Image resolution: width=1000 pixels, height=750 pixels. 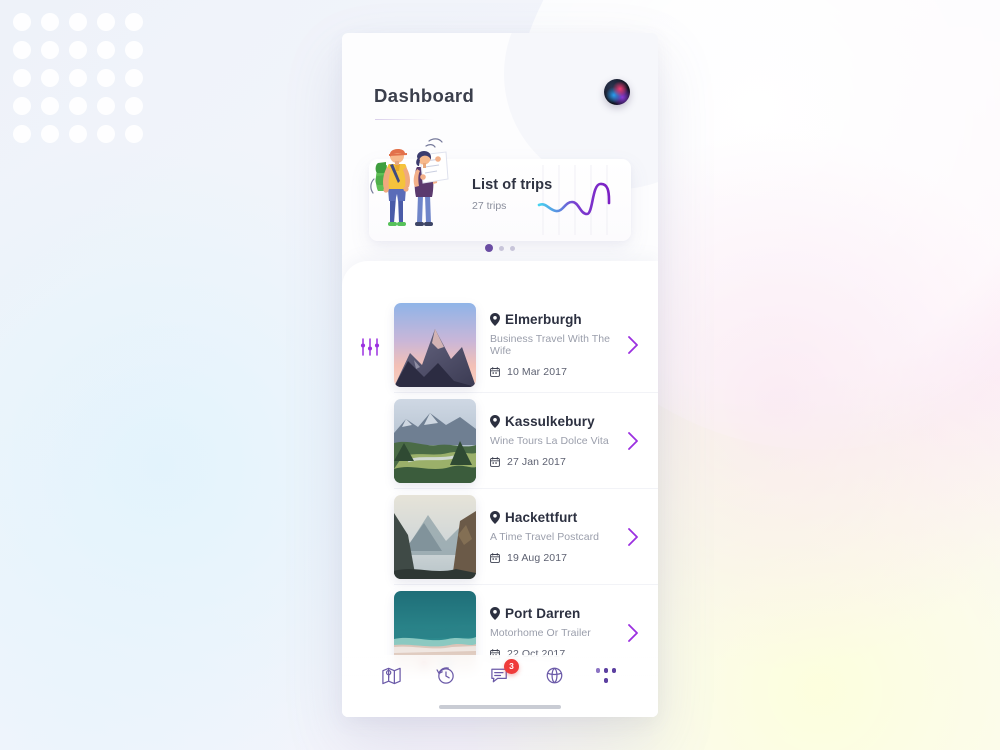 I want to click on trip-name-line: Hackettfurt, so click(x=556, y=517).